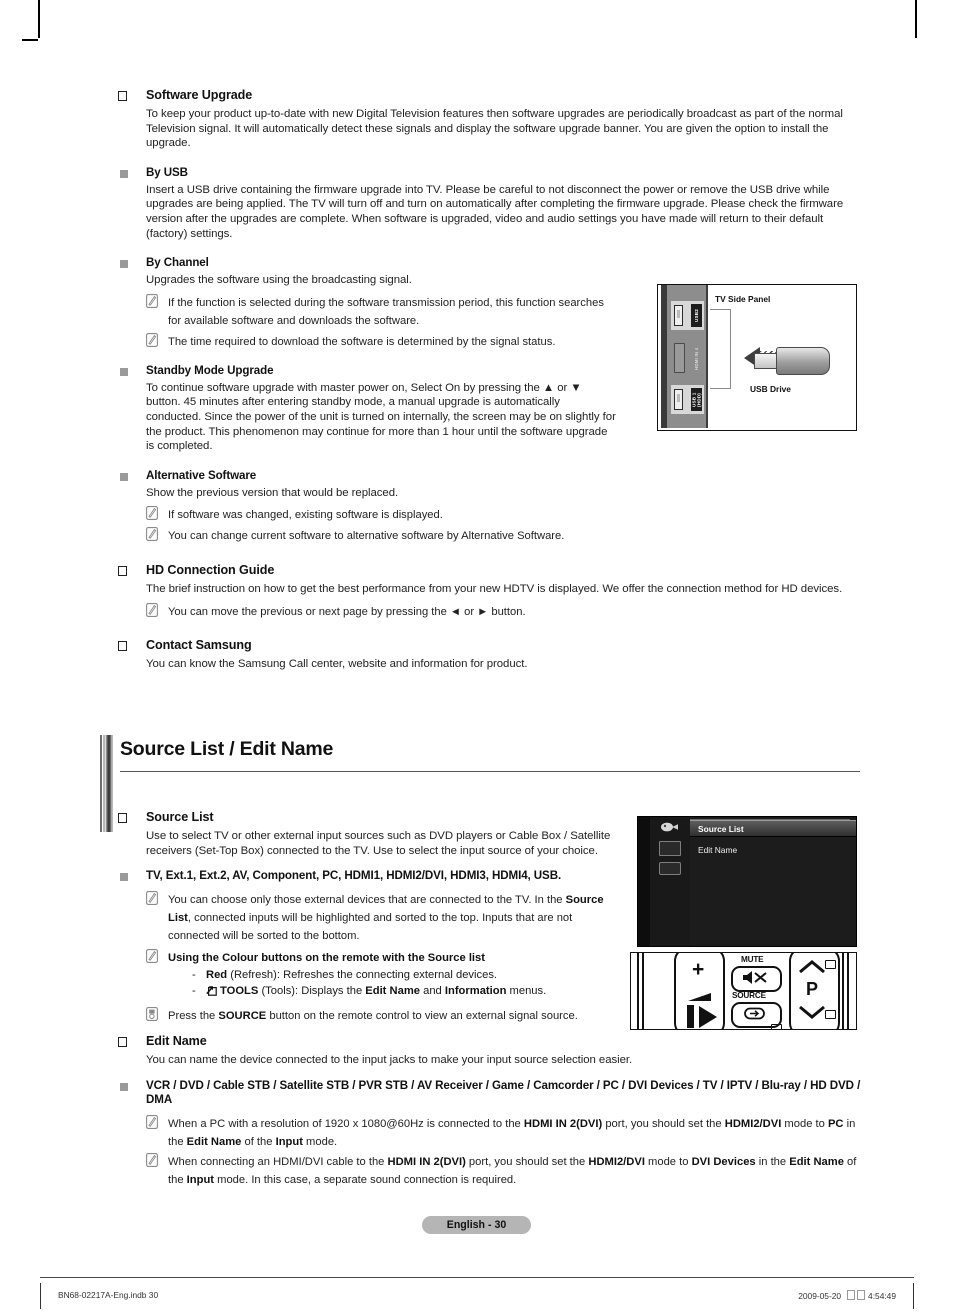 This screenshot has height=1315, width=954. Describe the element at coordinates (167, 172) in the screenshot. I see `heading-by-usb: By USB` at that location.